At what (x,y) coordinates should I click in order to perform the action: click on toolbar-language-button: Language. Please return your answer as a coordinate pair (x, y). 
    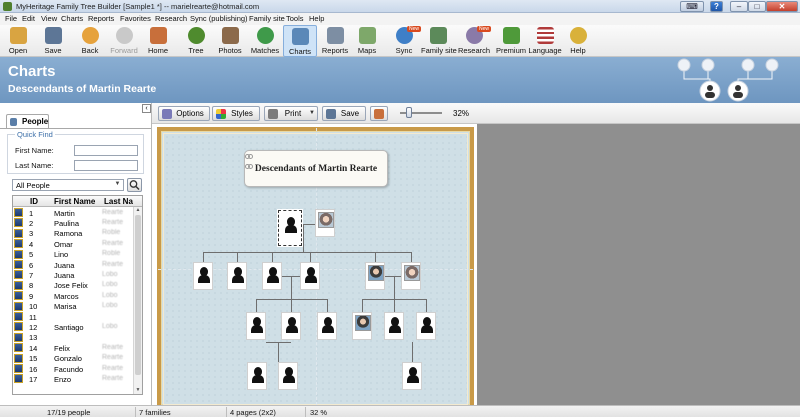
    Looking at the image, I should click on (545, 41).